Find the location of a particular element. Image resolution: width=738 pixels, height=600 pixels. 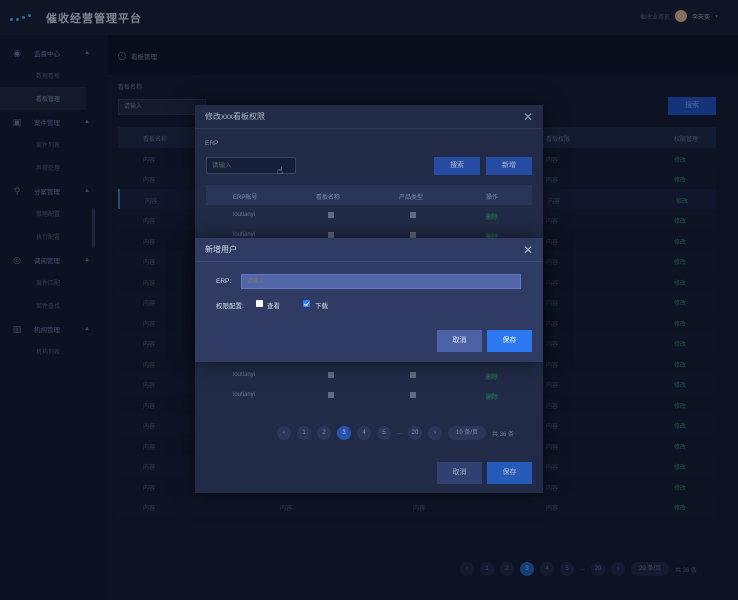

view-checkbox is located at coordinates (259, 303).